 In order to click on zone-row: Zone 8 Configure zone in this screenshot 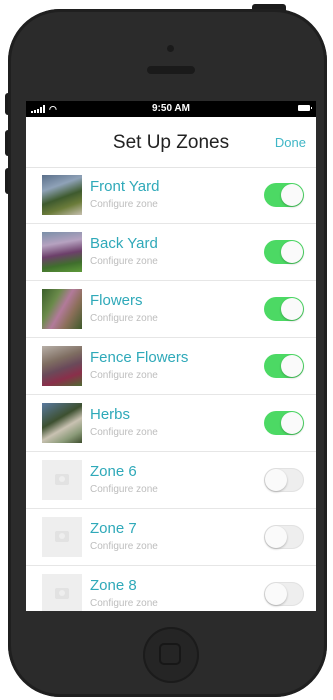, I will do `click(171, 588)`.